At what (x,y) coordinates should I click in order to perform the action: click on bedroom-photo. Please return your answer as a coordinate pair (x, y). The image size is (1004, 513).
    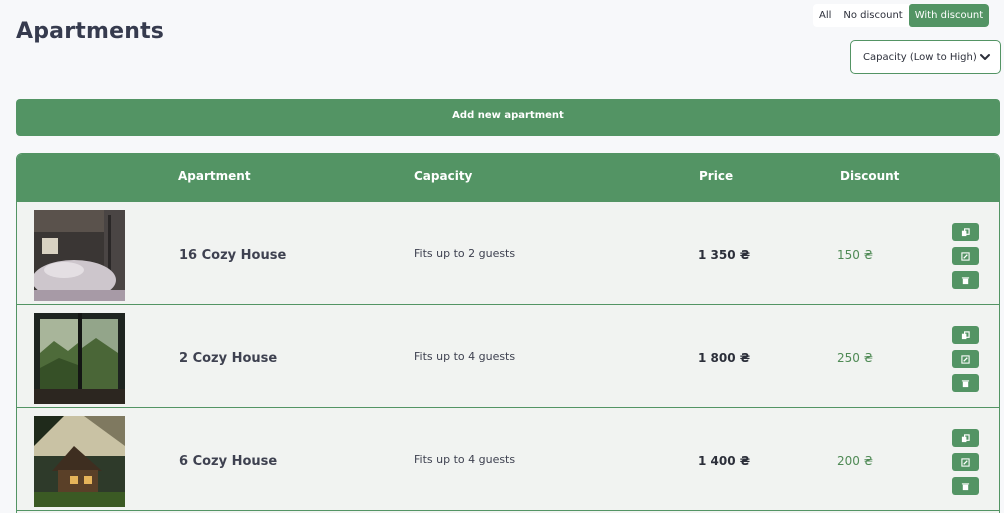
    Looking at the image, I should click on (79, 255).